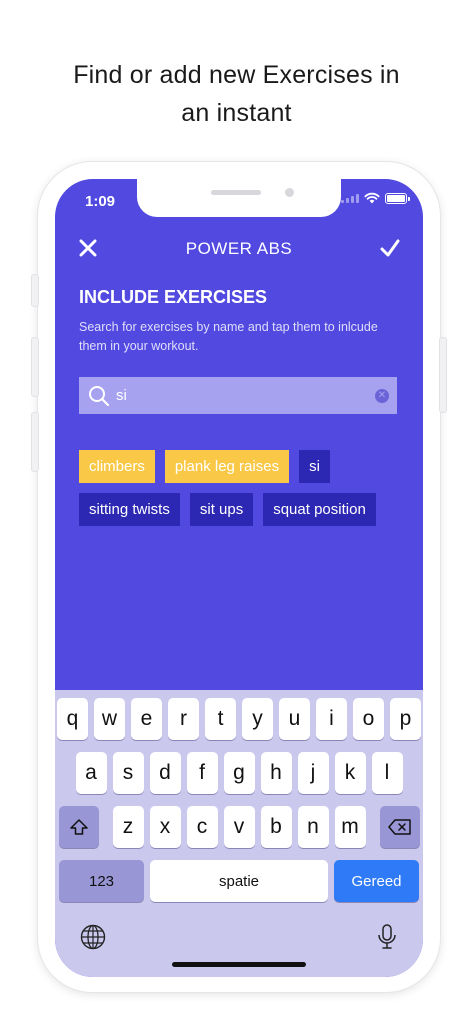  Describe the element at coordinates (387, 773) in the screenshot. I see `key-l: l` at that location.